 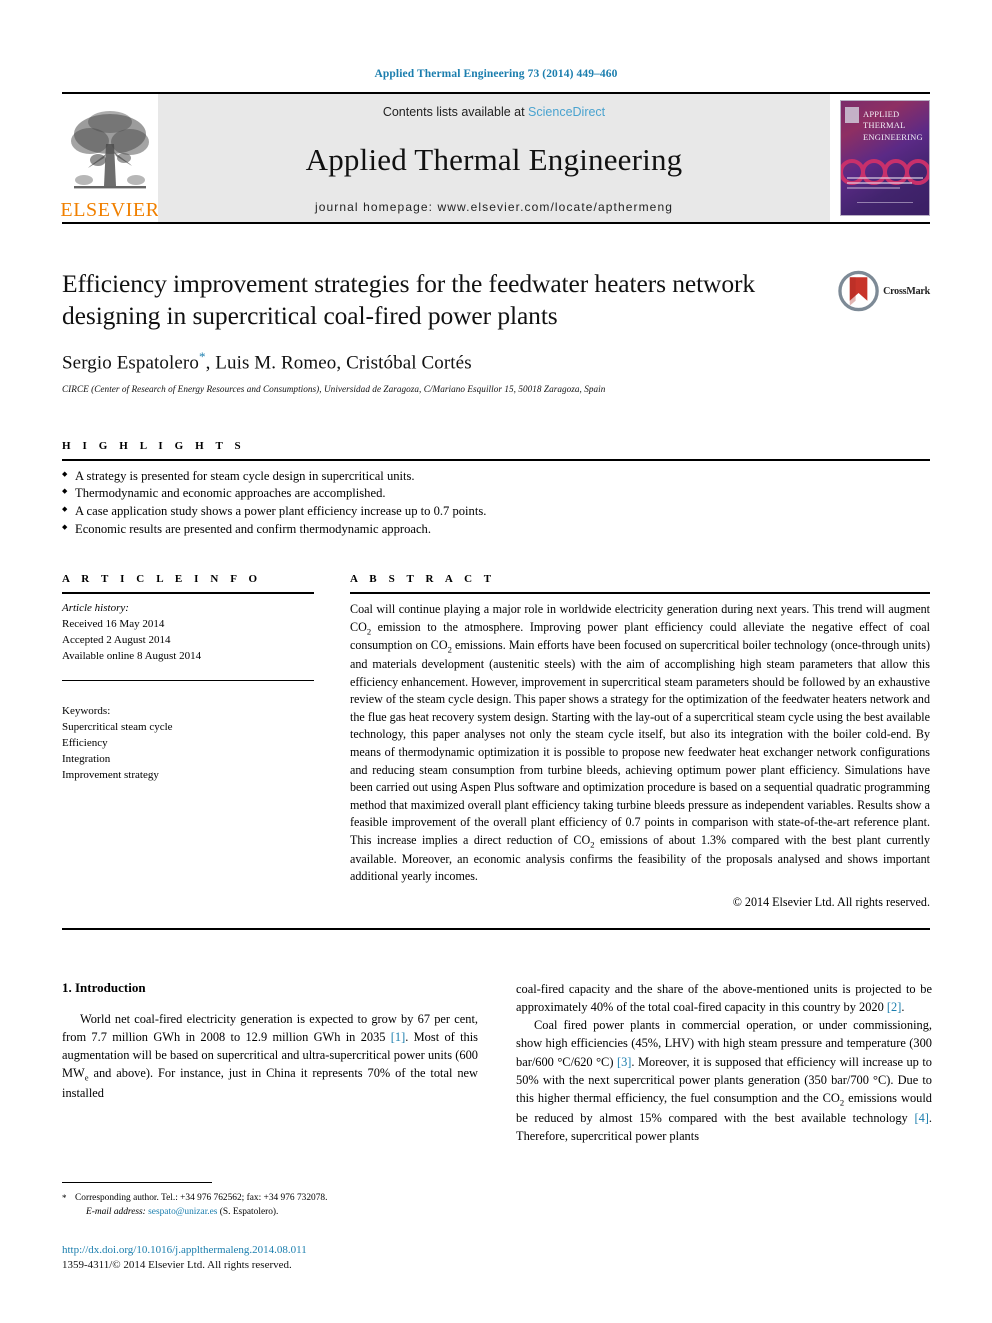 What do you see at coordinates (338, 363) in the screenshot?
I see `author-others: , Luis M. Romeo, Cristóbal Cortés` at bounding box center [338, 363].